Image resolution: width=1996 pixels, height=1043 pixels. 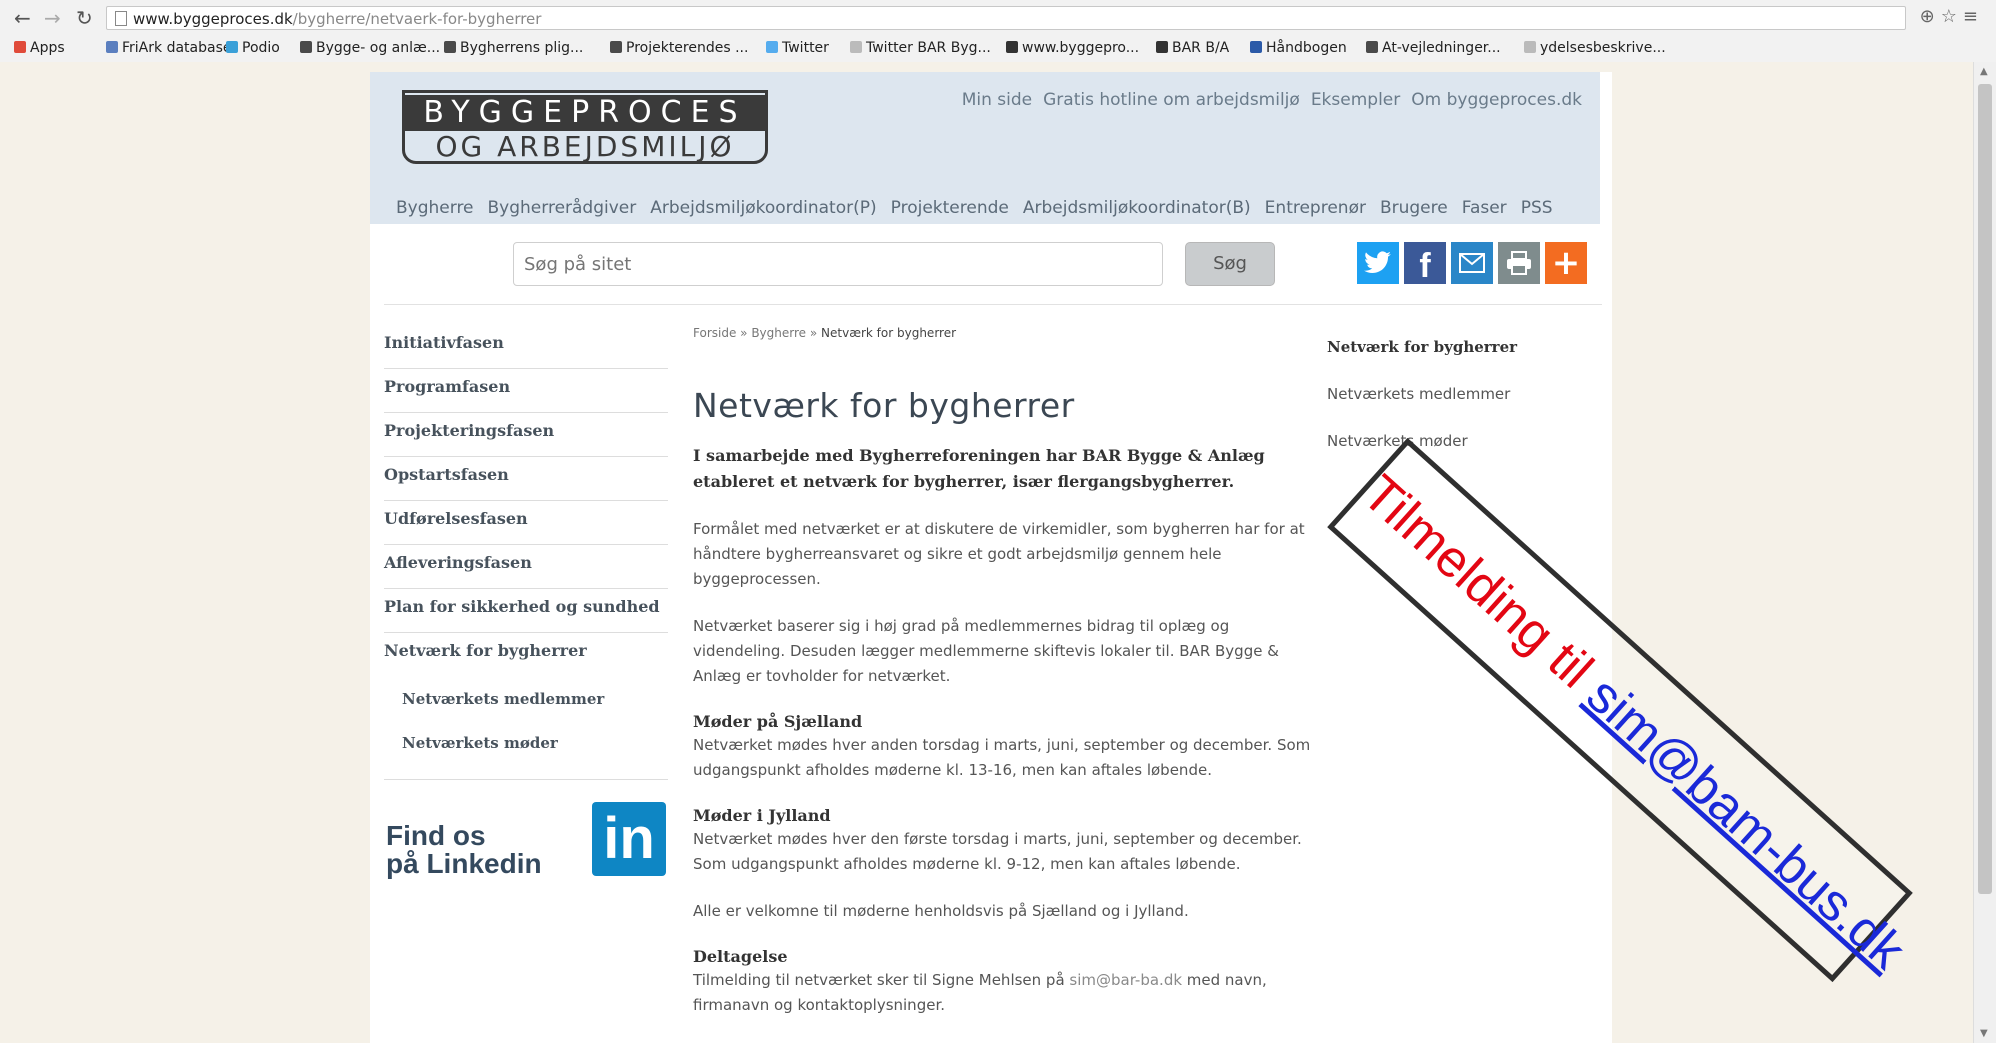 I want to click on nav-pss: PSS, so click(x=1537, y=208).